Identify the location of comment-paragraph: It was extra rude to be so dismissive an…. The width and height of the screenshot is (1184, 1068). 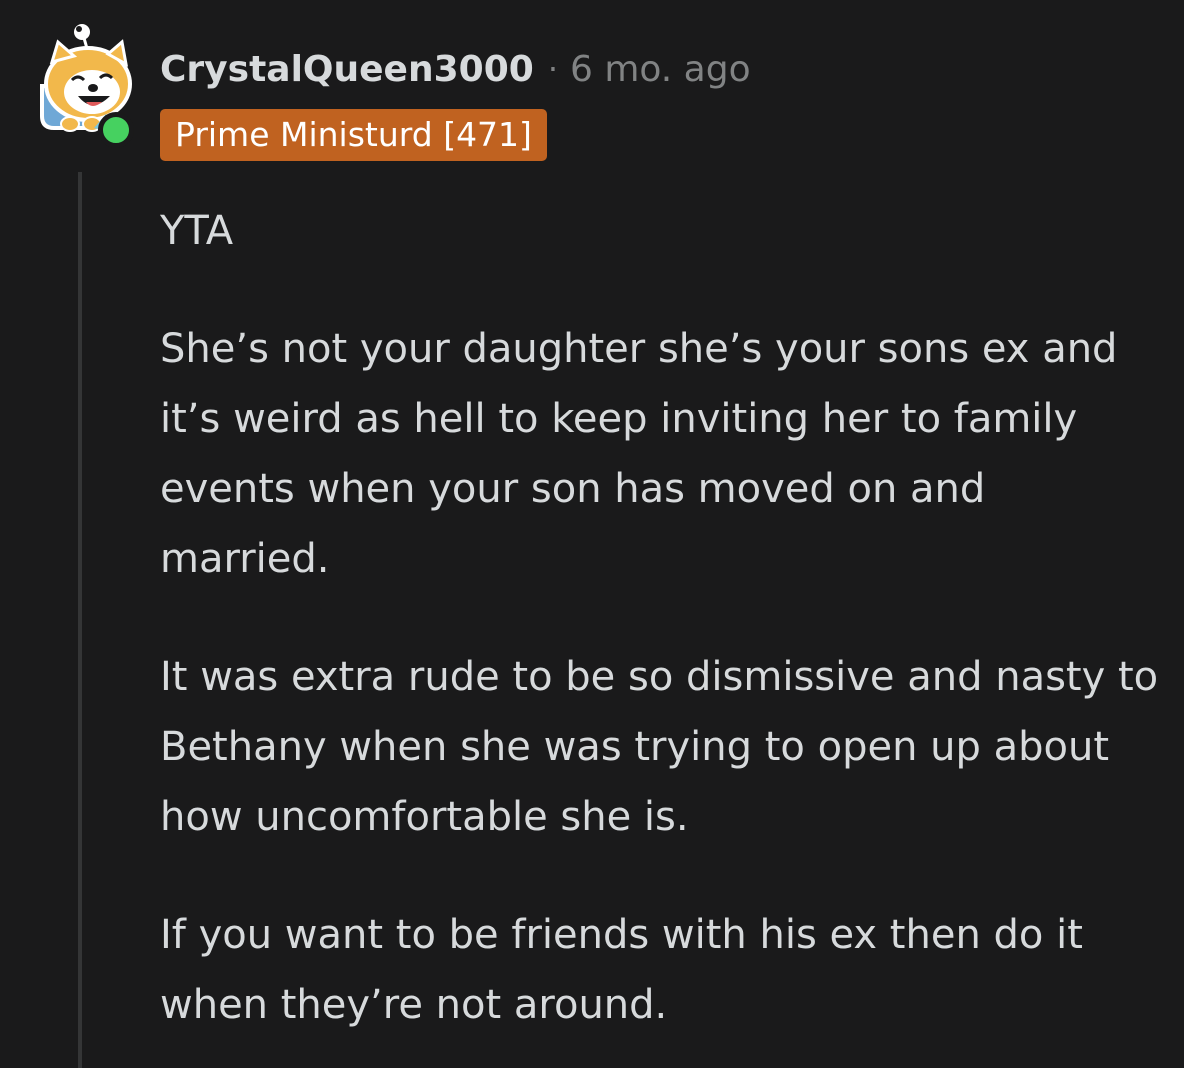
(659, 747).